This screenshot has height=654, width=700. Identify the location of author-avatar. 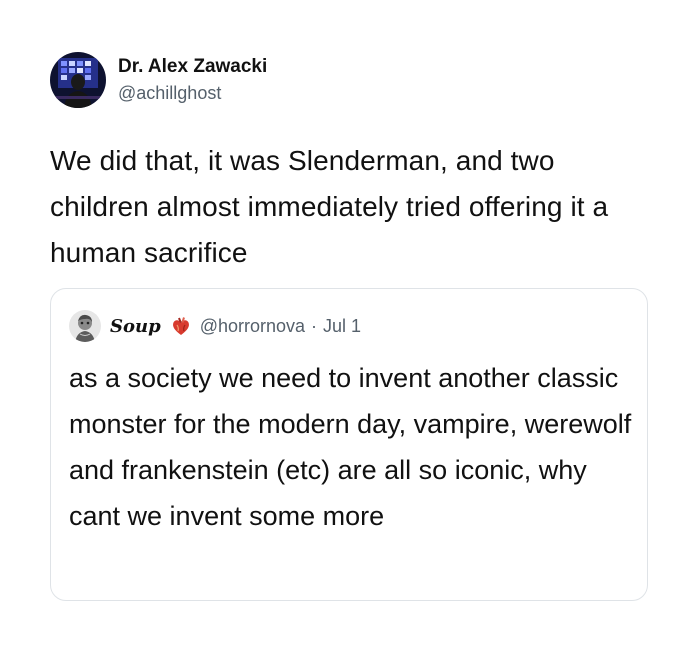
(78, 80).